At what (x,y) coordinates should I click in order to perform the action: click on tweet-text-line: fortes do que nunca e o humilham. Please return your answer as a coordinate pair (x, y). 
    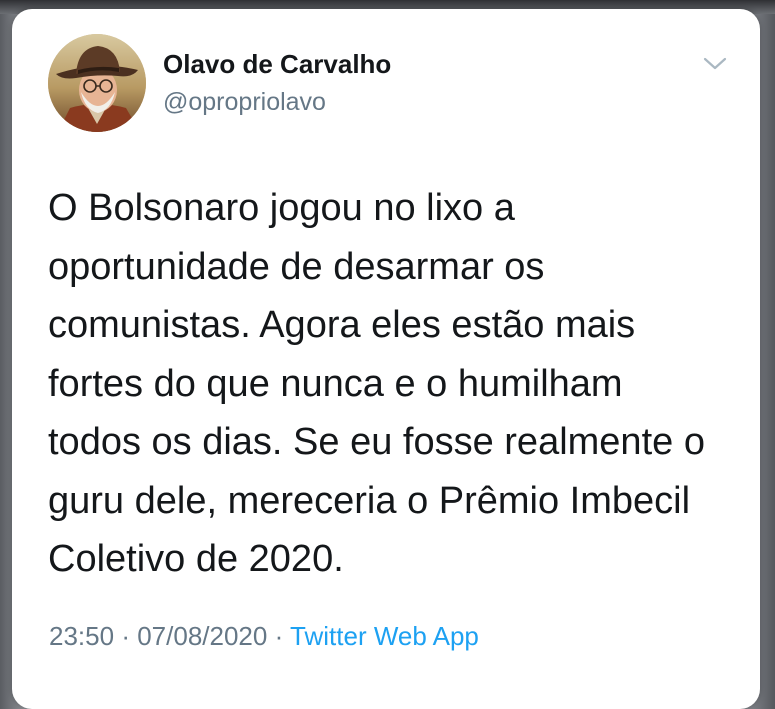
    Looking at the image, I should click on (335, 383).